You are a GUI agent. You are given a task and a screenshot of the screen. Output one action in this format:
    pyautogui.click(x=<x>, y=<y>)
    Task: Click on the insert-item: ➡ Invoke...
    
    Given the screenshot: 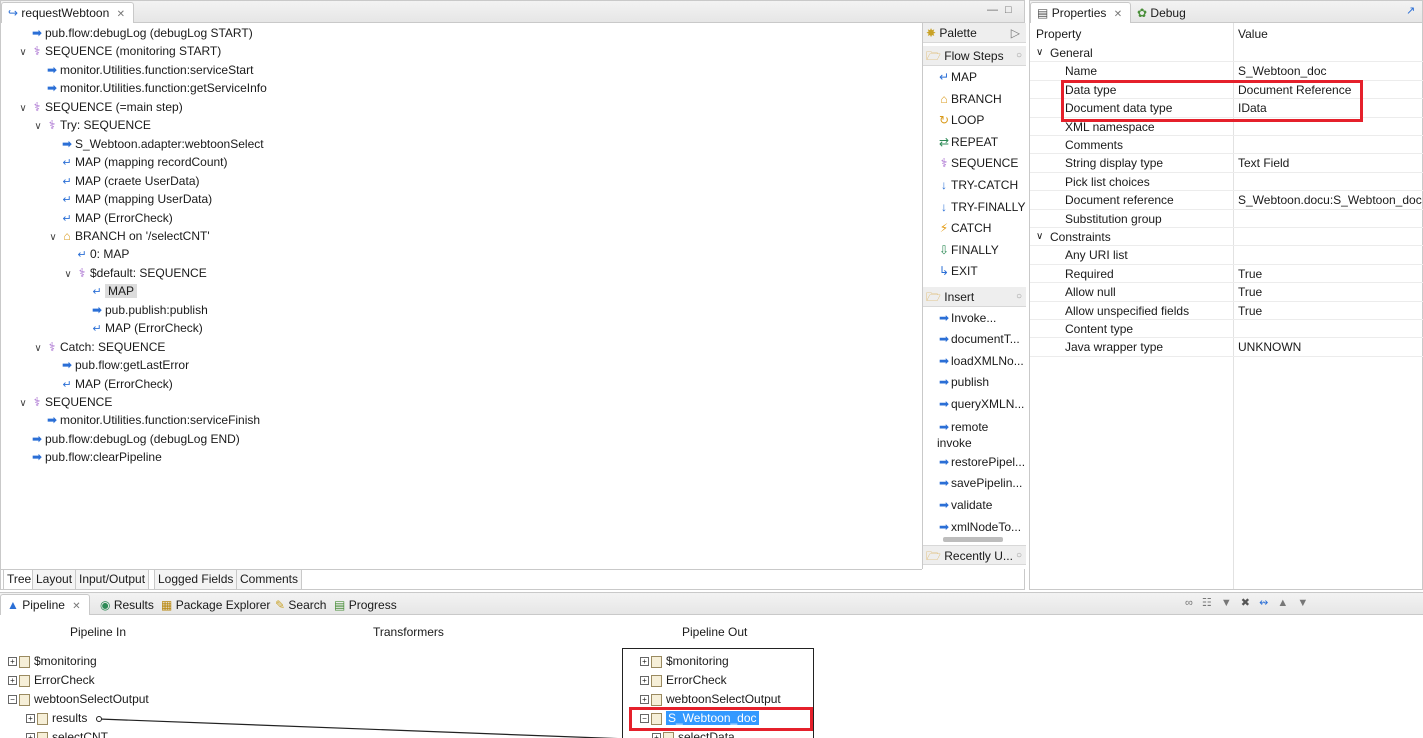 What is the action you would take?
    pyautogui.click(x=966, y=318)
    